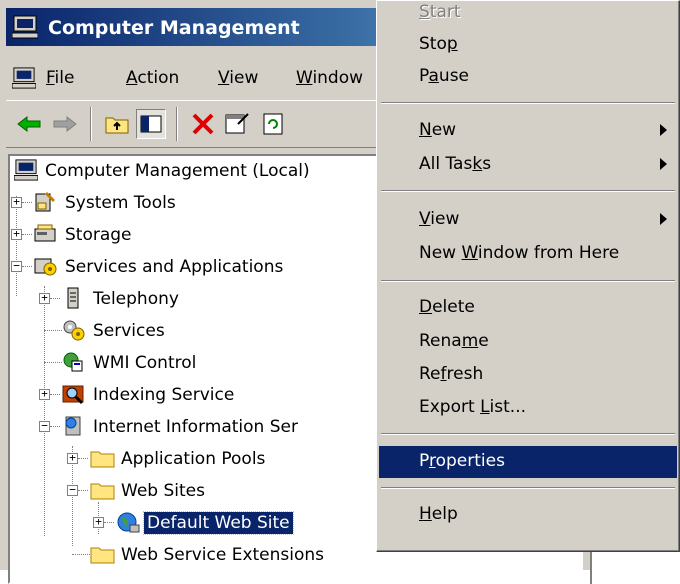 The width and height of the screenshot is (680, 584). What do you see at coordinates (528, 462) in the screenshot?
I see `menu-item-properties: Properties` at bounding box center [528, 462].